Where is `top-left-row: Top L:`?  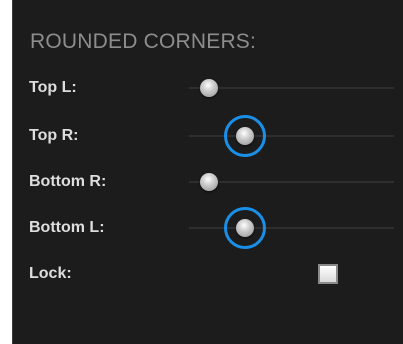 top-left-row: Top L: is located at coordinates (208, 88).